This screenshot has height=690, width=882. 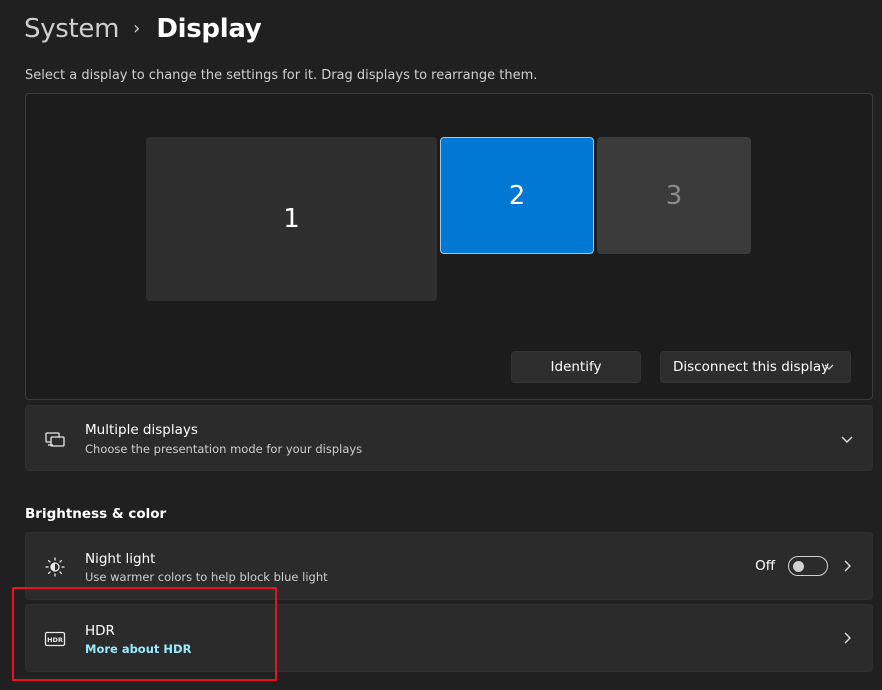 I want to click on page-title: Display, so click(x=209, y=29).